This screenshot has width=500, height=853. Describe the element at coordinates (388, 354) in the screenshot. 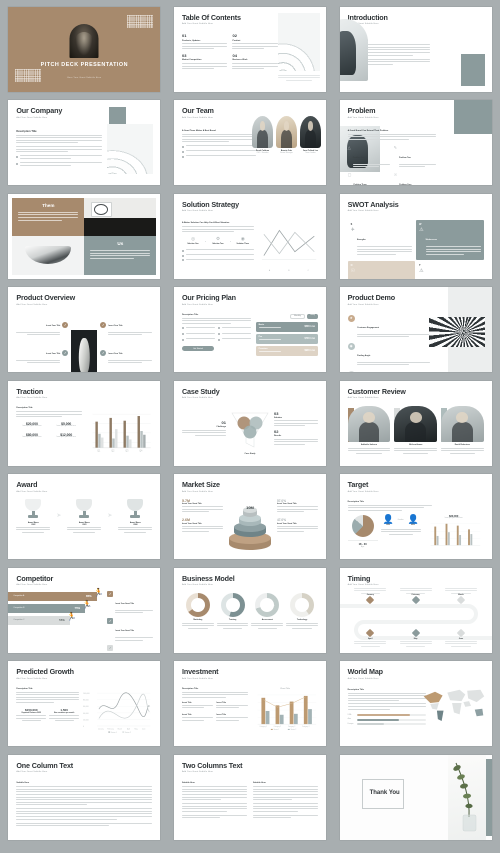

I see `demo-item: ◉ Finding Angle` at that location.